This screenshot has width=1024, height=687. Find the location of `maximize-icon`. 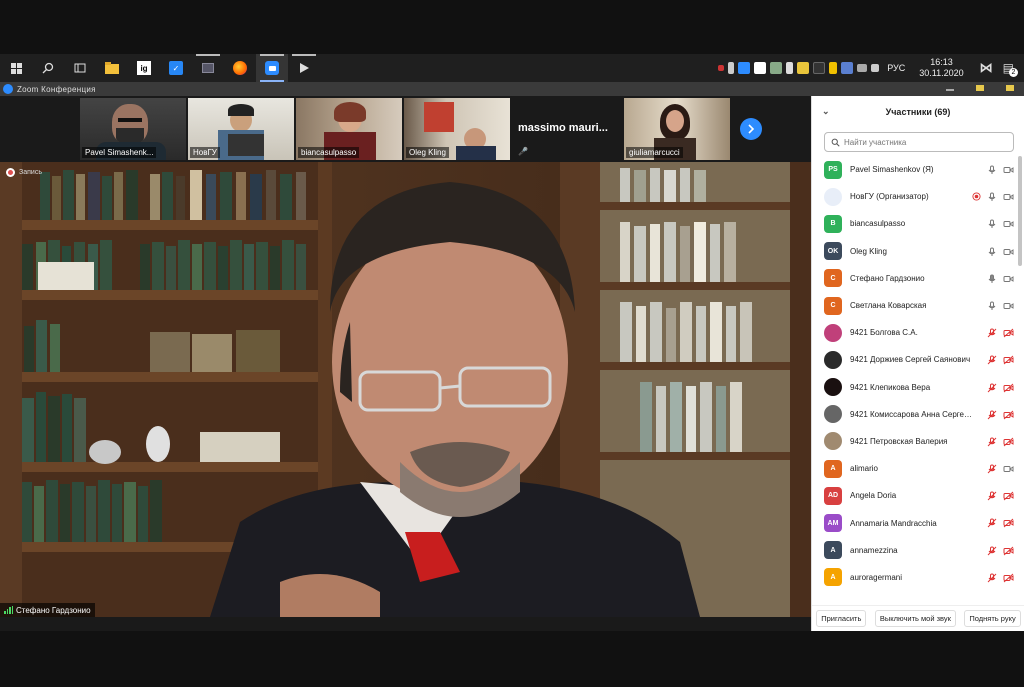

maximize-icon is located at coordinates (980, 88).